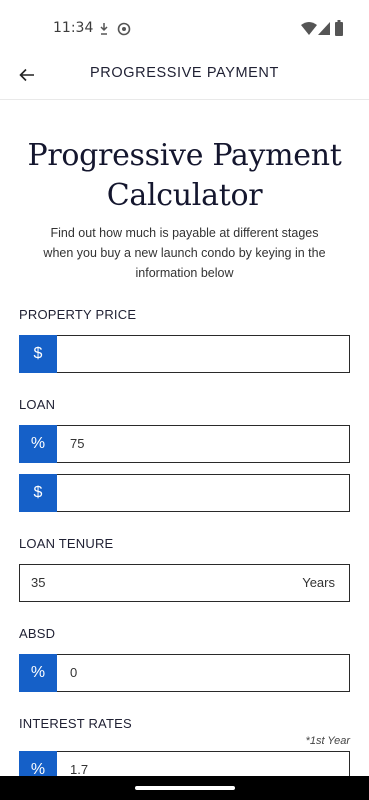  What do you see at coordinates (184, 444) in the screenshot?
I see `loan-percent-input: % 75` at bounding box center [184, 444].